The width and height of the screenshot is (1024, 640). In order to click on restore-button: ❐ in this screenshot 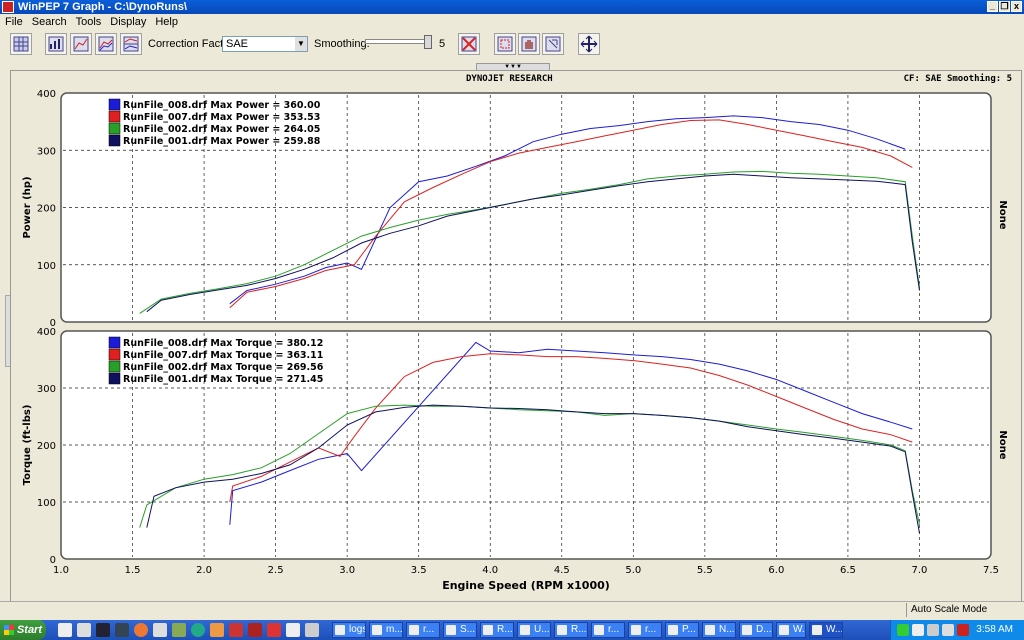, I will do `click(1004, 6)`.